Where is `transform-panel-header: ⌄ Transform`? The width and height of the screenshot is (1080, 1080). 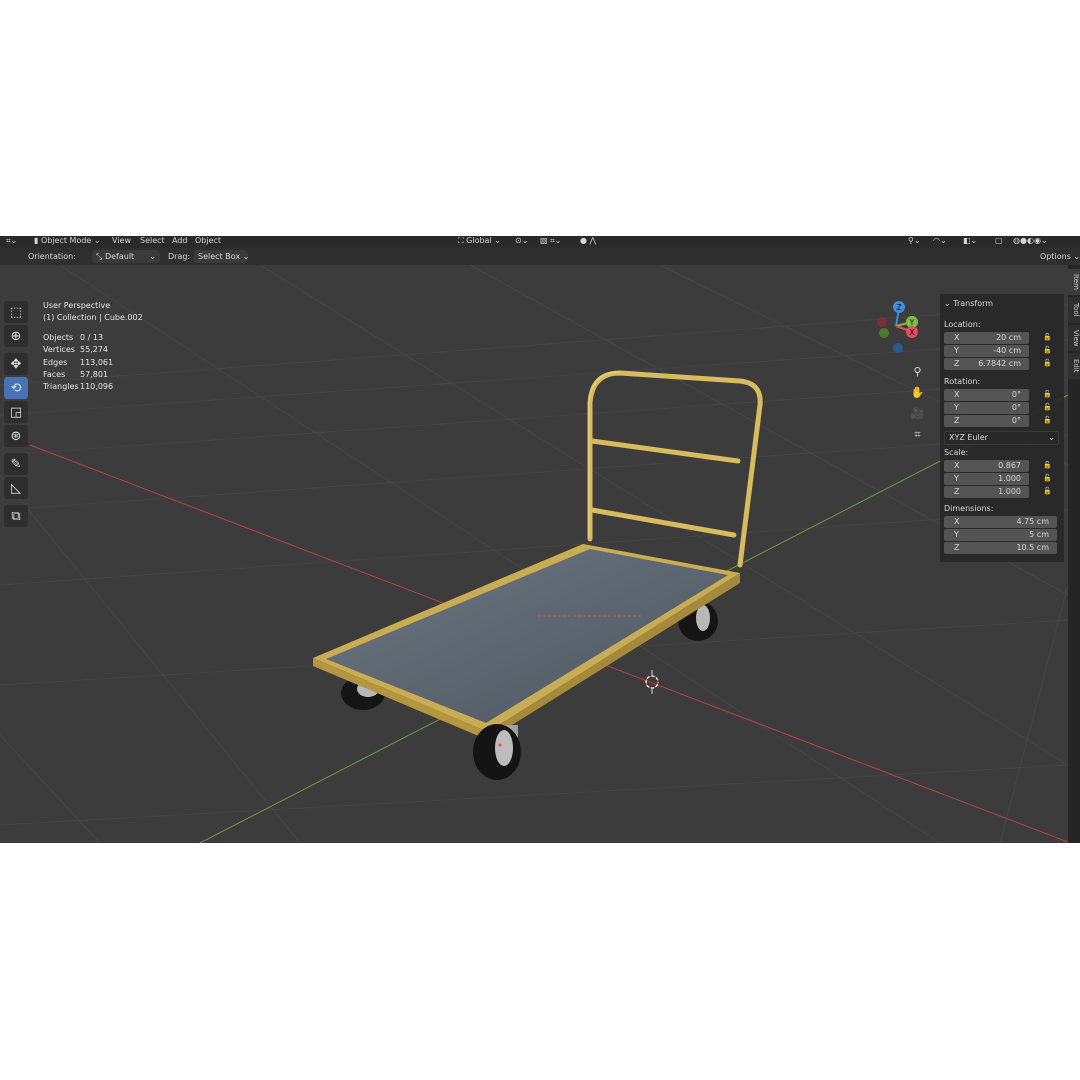
transform-panel-header: ⌄ Transform is located at coordinates (968, 303).